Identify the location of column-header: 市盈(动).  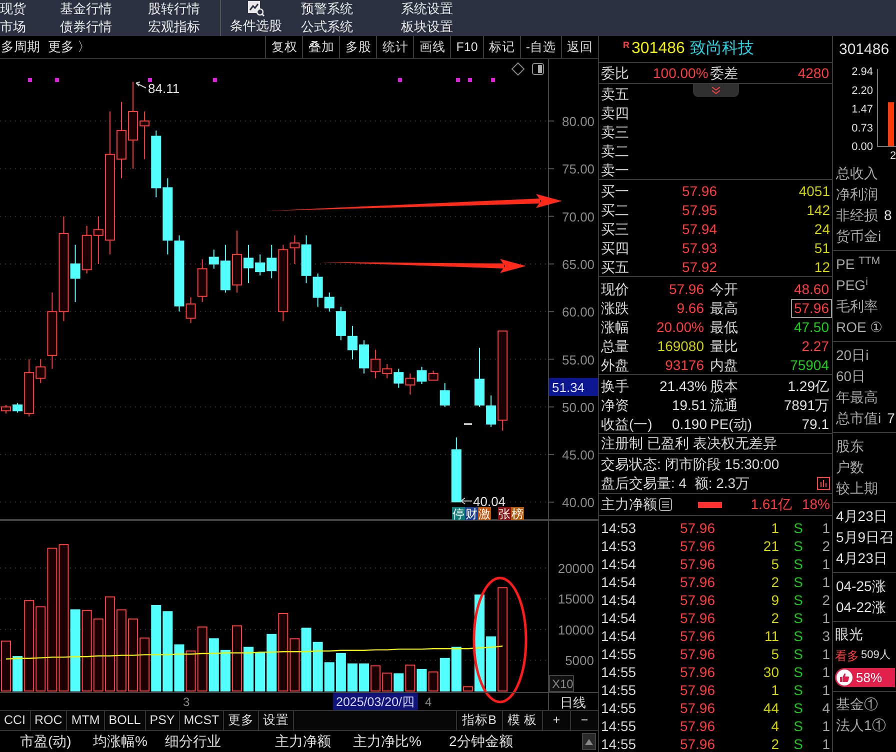
(56, 741).